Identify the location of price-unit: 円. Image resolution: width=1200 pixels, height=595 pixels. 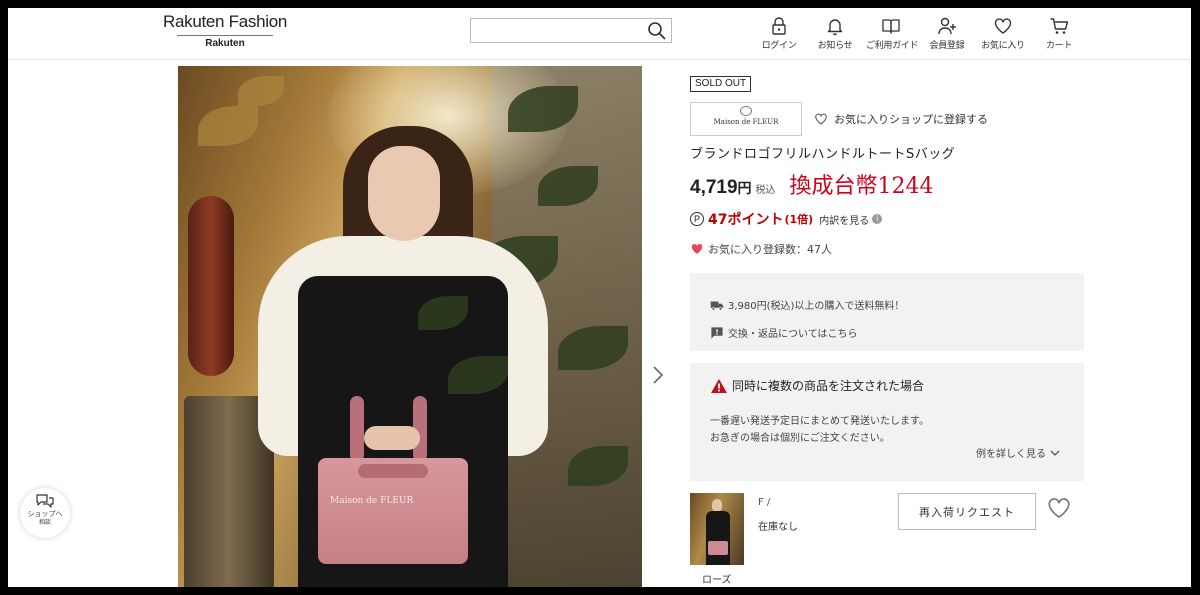
(744, 188).